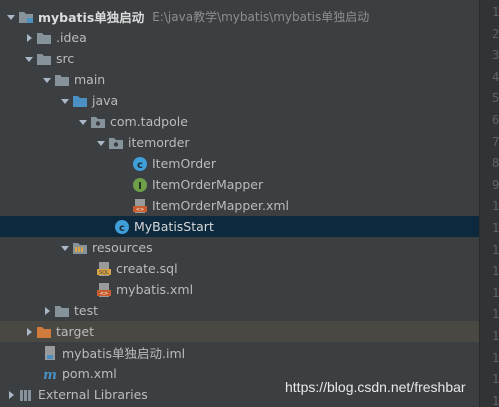 Image resolution: width=499 pixels, height=407 pixels. Describe the element at coordinates (220, 205) in the screenshot. I see `item-order-mapper-xml-label: ItemOrderMapper.xml` at that location.